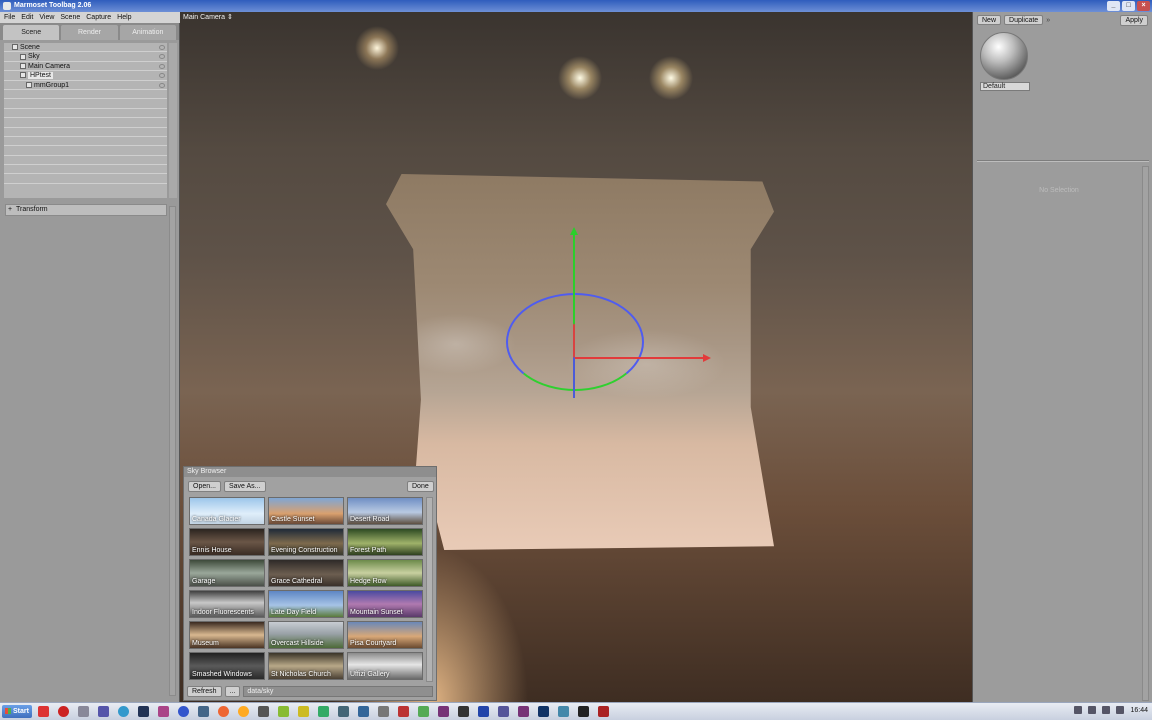 Image resolution: width=1152 pixels, height=720 pixels. I want to click on tree-item-mmgroup1: mmGroup1, so click(85, 85).